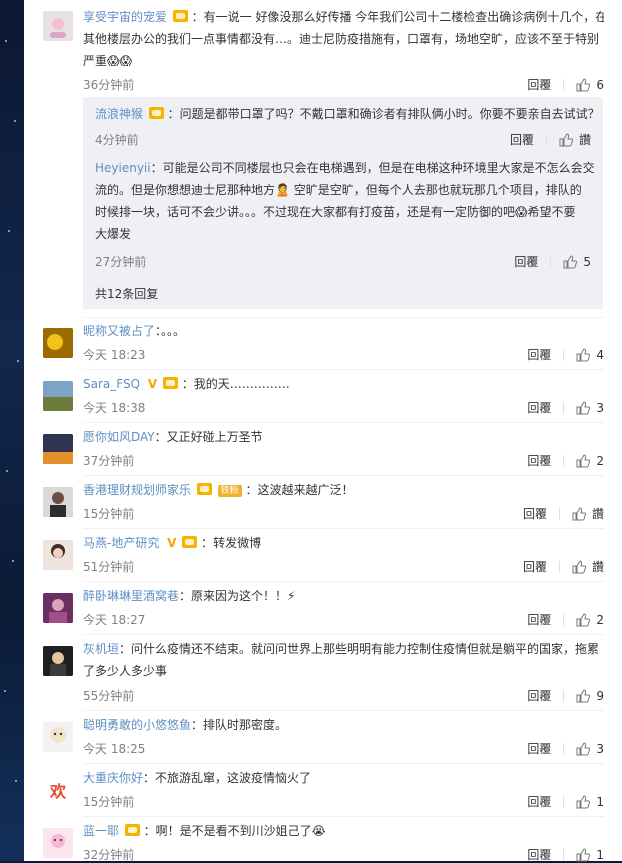 This screenshot has width=622, height=863. Describe the element at coordinates (131, 596) in the screenshot. I see `user-name: 醉卧琳琳里酒窝巷` at that location.